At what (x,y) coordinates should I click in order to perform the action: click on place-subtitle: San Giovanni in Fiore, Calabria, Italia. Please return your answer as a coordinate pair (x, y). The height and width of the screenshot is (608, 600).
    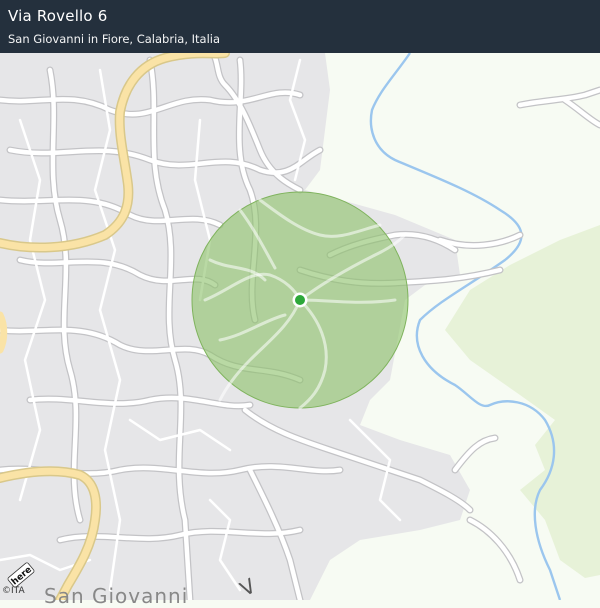
    Looking at the image, I should click on (114, 39).